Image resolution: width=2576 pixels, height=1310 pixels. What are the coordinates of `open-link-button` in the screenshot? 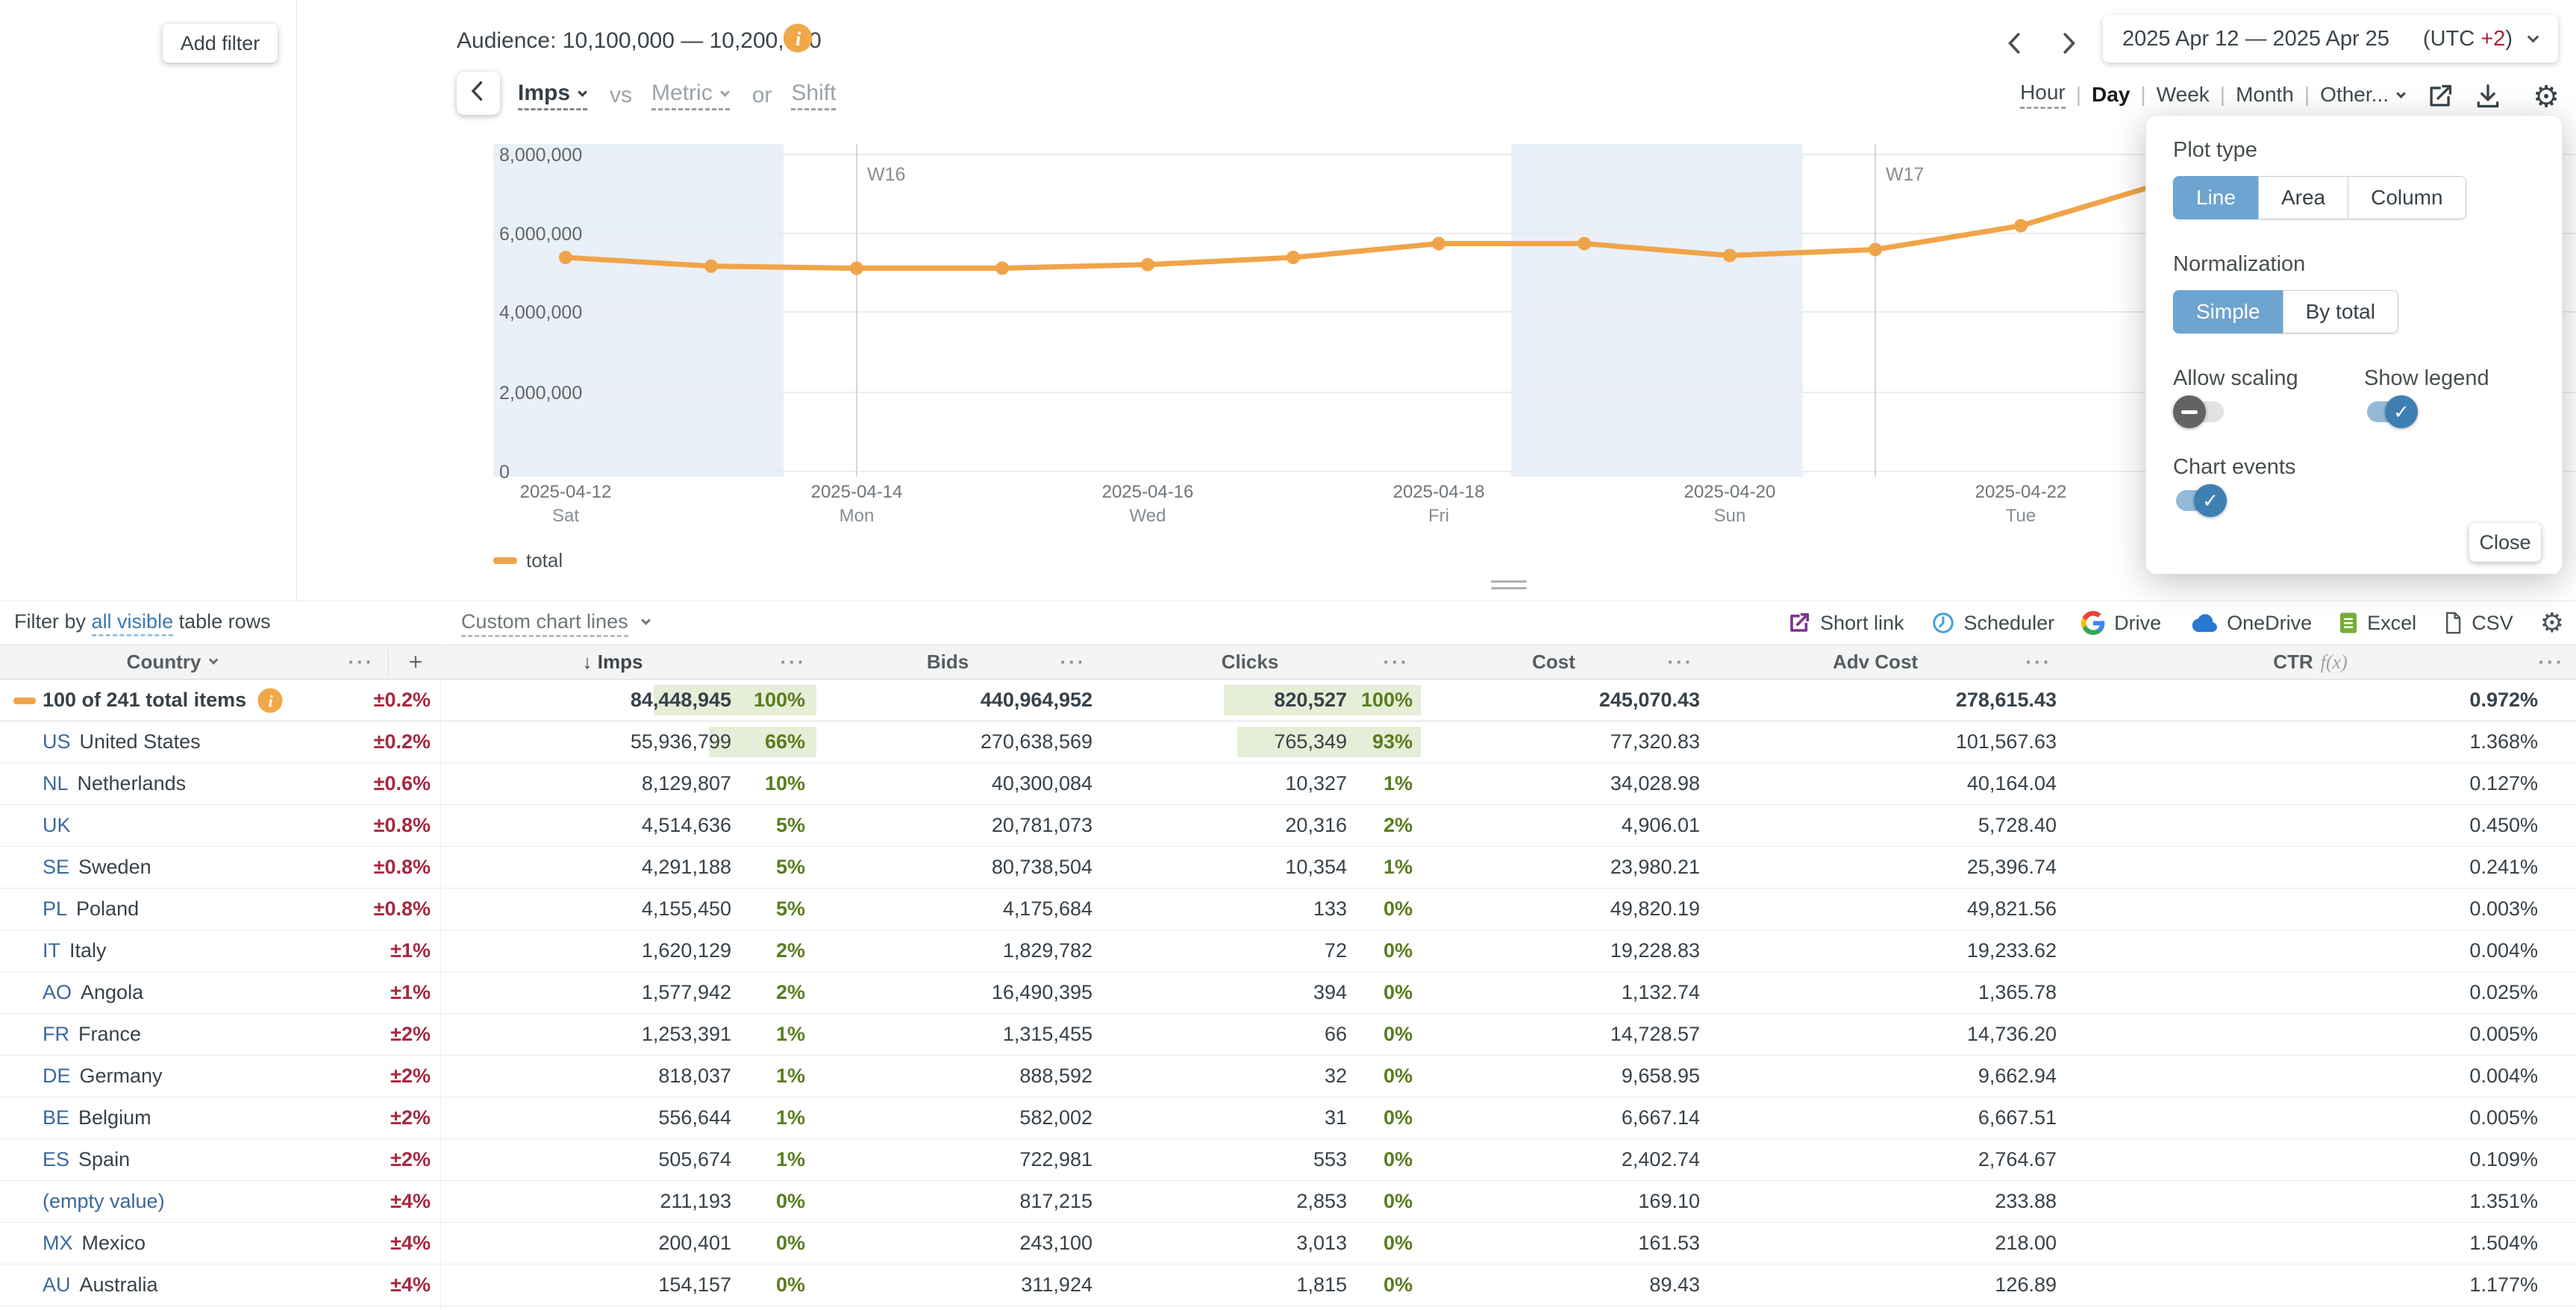 It's located at (2440, 97).